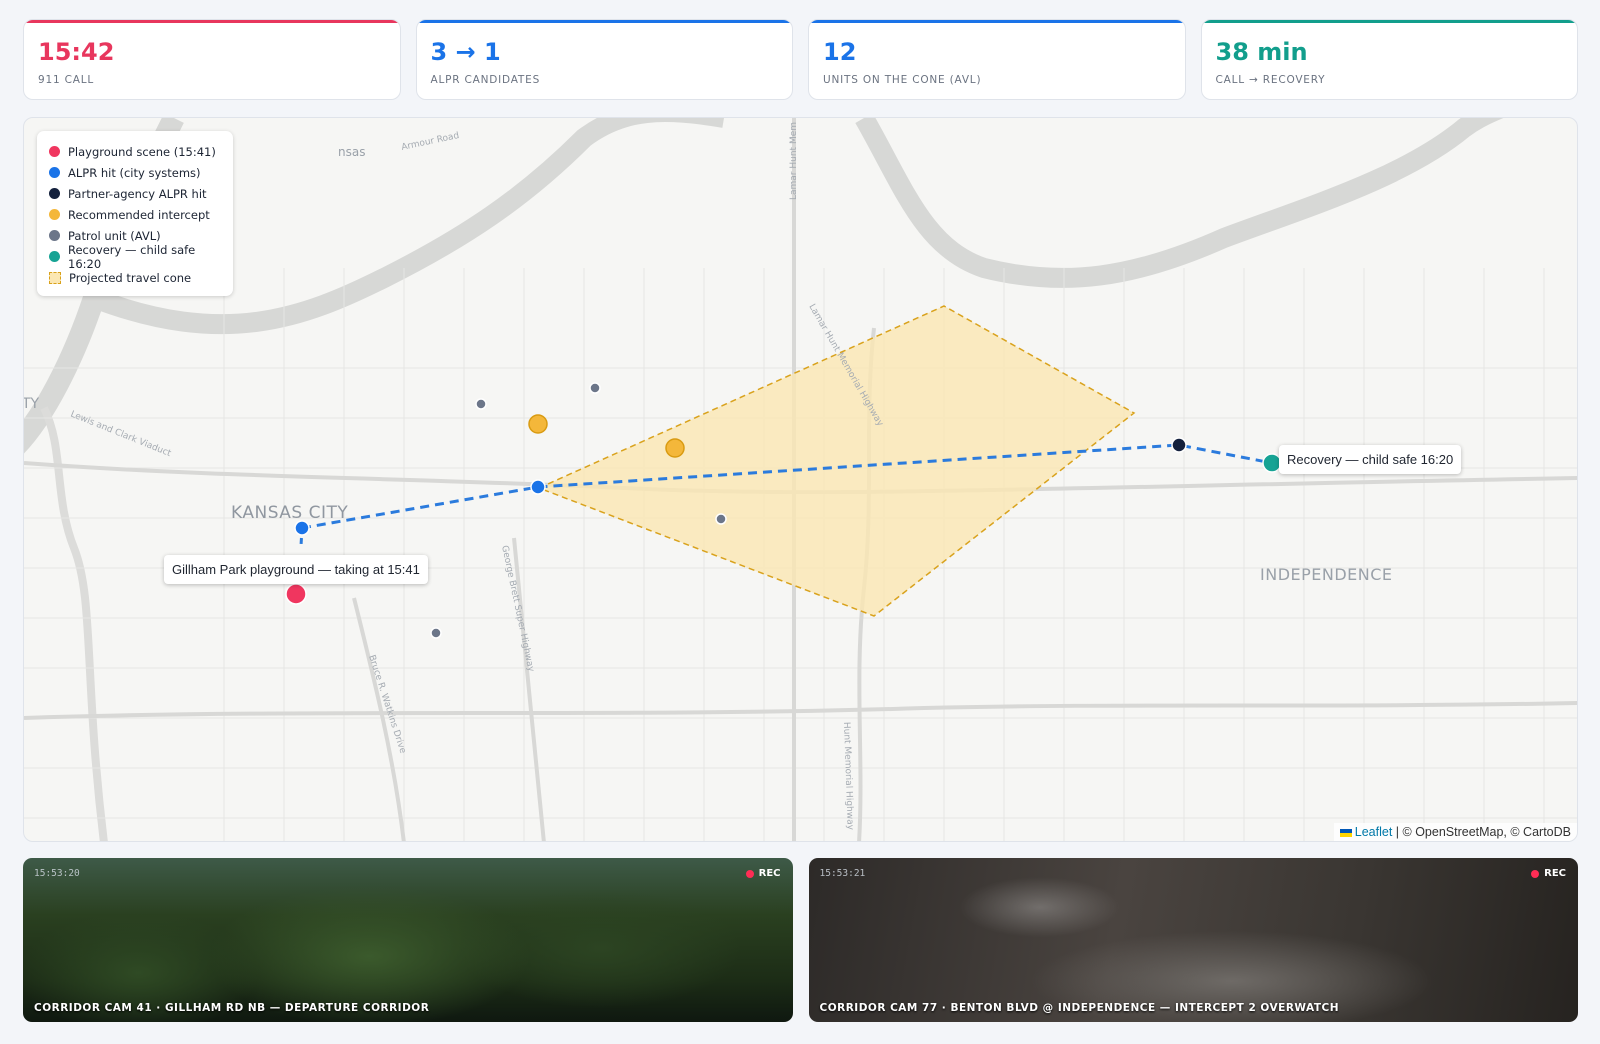 The image size is (1600, 1044). What do you see at coordinates (842, 873) in the screenshot?
I see `camera-timestamp: 15:53:21` at bounding box center [842, 873].